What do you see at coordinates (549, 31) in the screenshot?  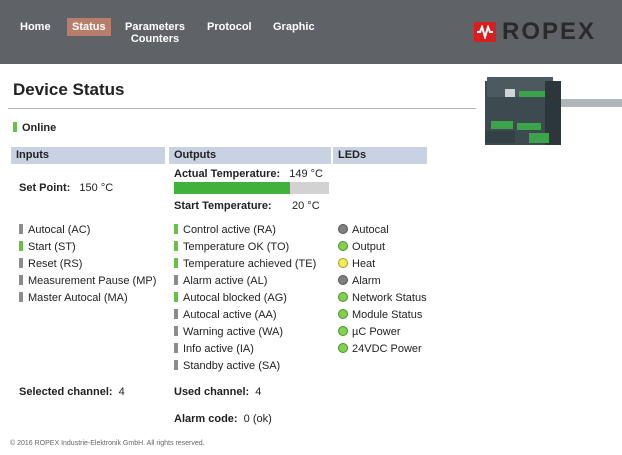 I see `logo-text: ROPEX` at bounding box center [549, 31].